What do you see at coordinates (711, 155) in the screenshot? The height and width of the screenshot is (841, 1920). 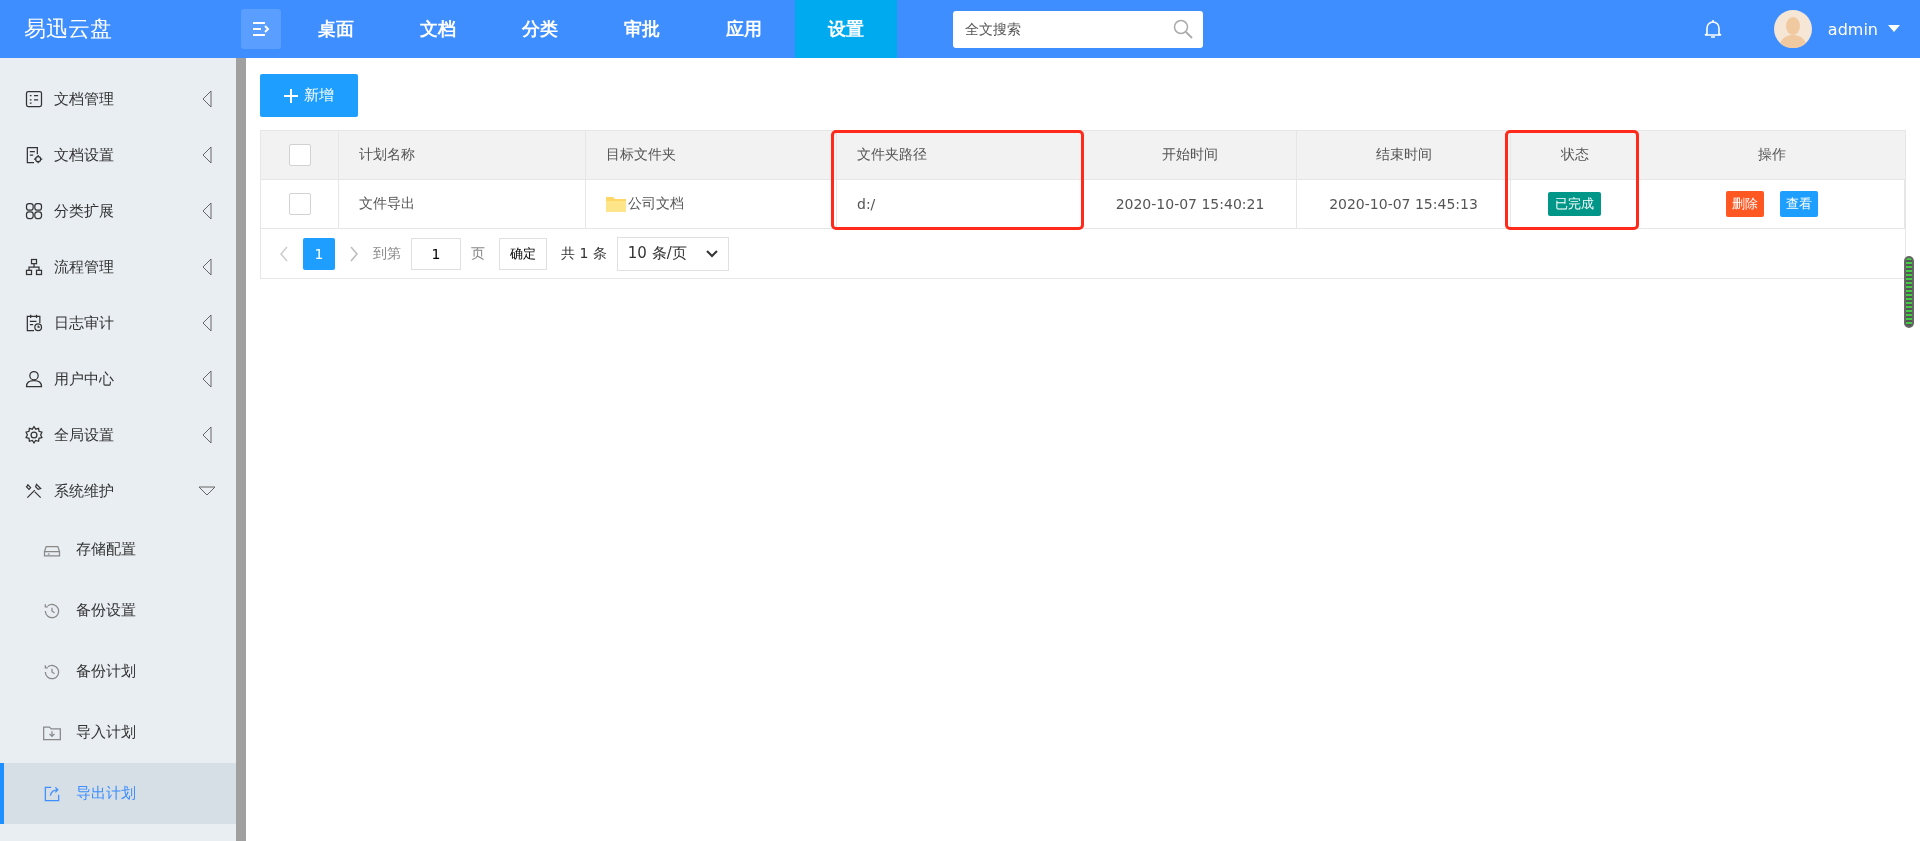 I see `column-header: 目标文件夹` at bounding box center [711, 155].